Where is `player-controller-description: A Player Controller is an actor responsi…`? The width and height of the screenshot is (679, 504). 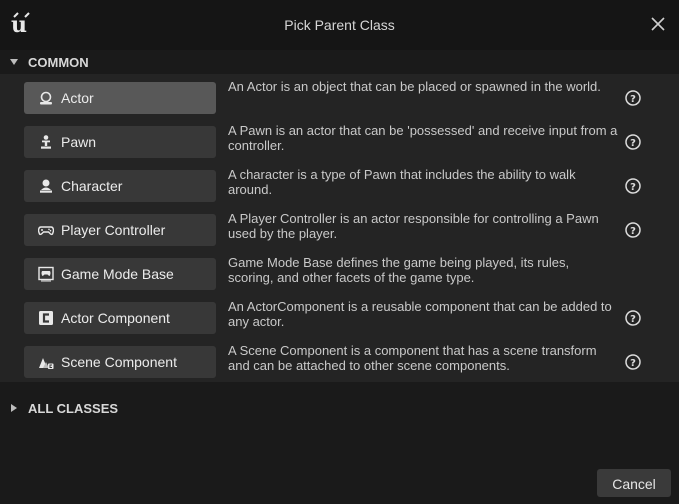
player-controller-description: A Player Controller is an actor responsi… is located at coordinates (413, 226).